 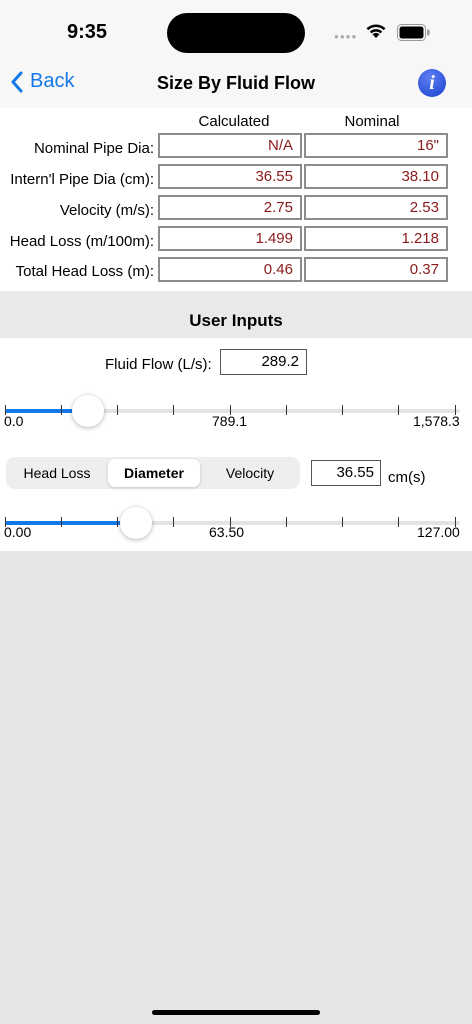 What do you see at coordinates (158, 364) in the screenshot?
I see `fluid-flow-label: Fluid Flow (L/s):` at bounding box center [158, 364].